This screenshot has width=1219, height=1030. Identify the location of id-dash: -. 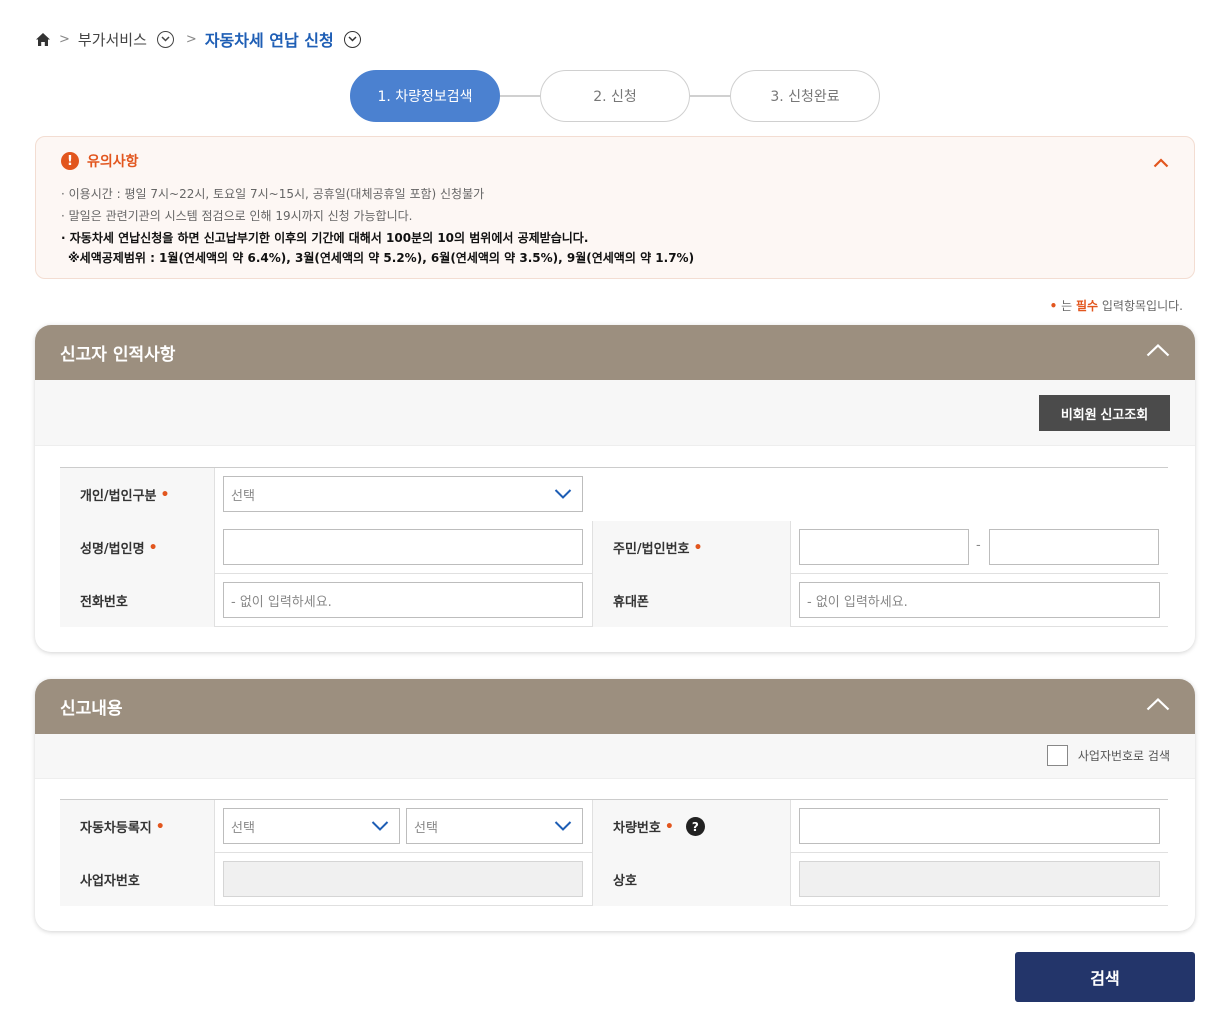
(978, 545).